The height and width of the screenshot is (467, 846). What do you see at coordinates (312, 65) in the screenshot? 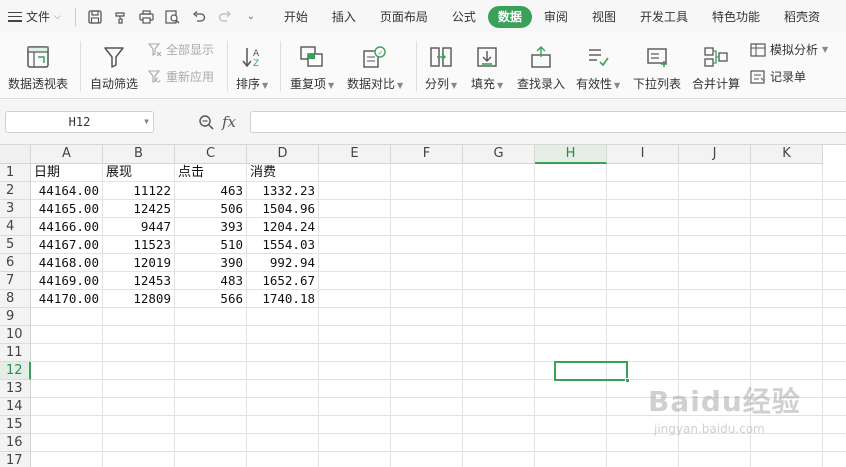
I see `duplicates-button: 重复项 ▼` at bounding box center [312, 65].